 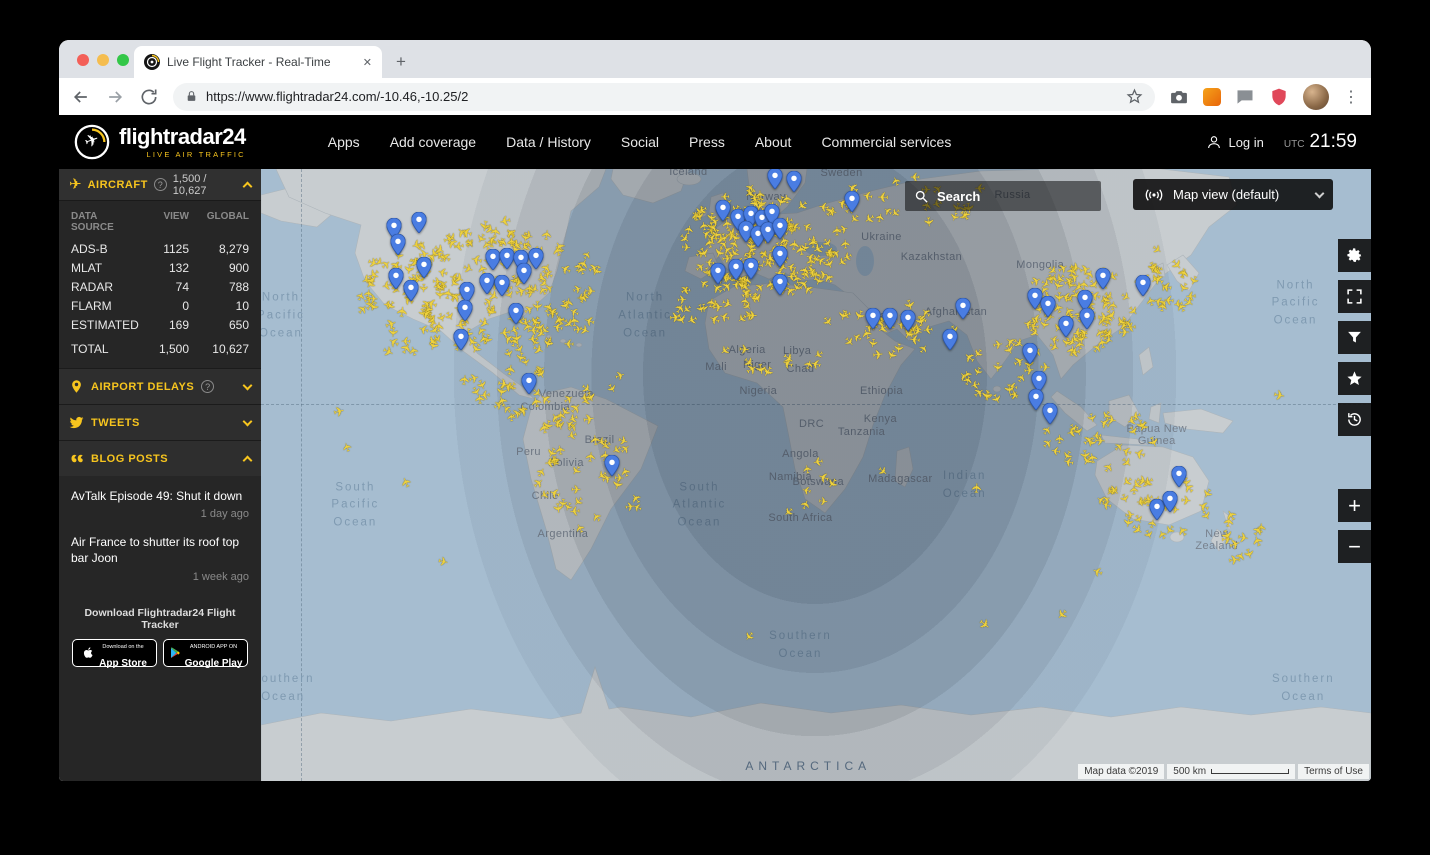 I want to click on airport-delays-section: AIRPORT DELAYS ?, so click(x=160, y=386).